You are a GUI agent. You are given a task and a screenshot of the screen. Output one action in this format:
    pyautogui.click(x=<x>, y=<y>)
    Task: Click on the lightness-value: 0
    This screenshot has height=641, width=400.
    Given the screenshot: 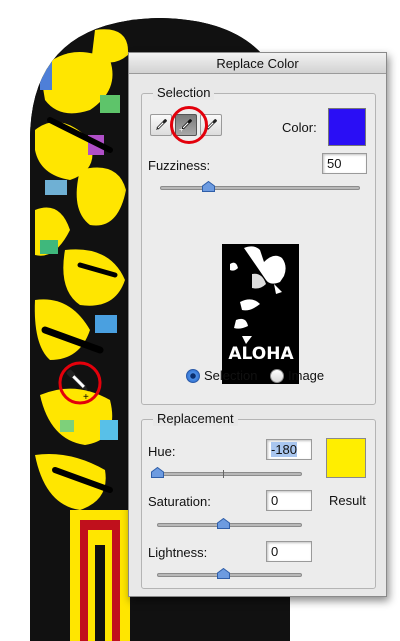 What is the action you would take?
    pyautogui.click(x=275, y=551)
    